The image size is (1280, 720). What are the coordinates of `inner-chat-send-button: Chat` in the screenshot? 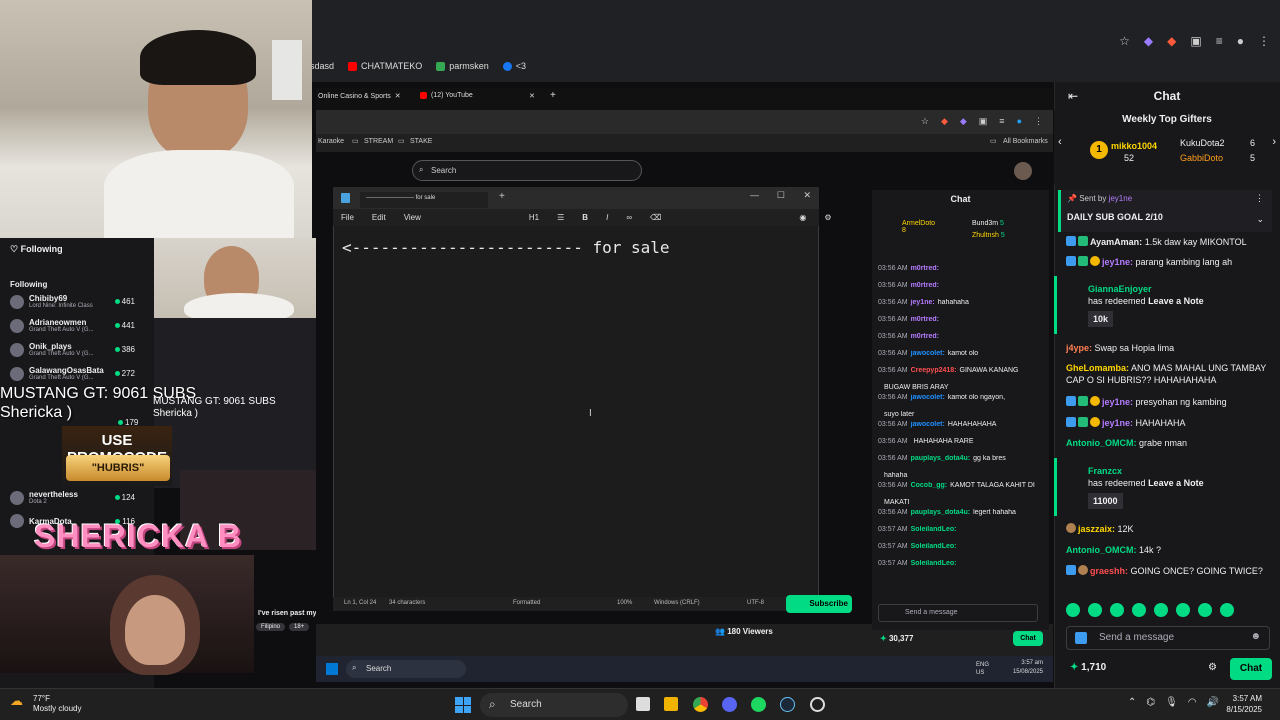 It's located at (1028, 638).